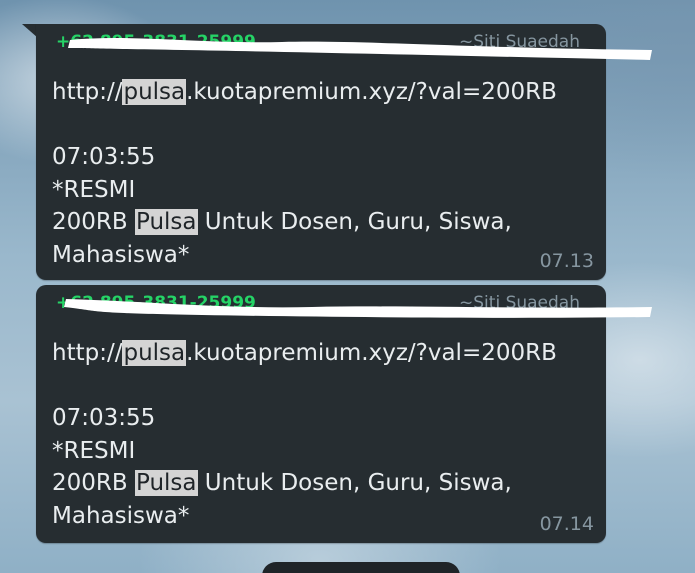 This screenshot has width=695, height=573. What do you see at coordinates (566, 261) in the screenshot?
I see `message-time: 07.13` at bounding box center [566, 261].